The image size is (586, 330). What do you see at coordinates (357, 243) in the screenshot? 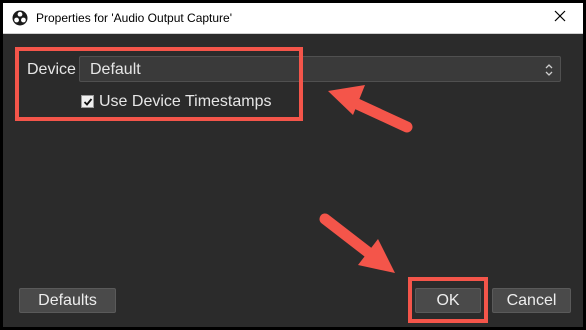
I see `arrow-to-ok-icon` at bounding box center [357, 243].